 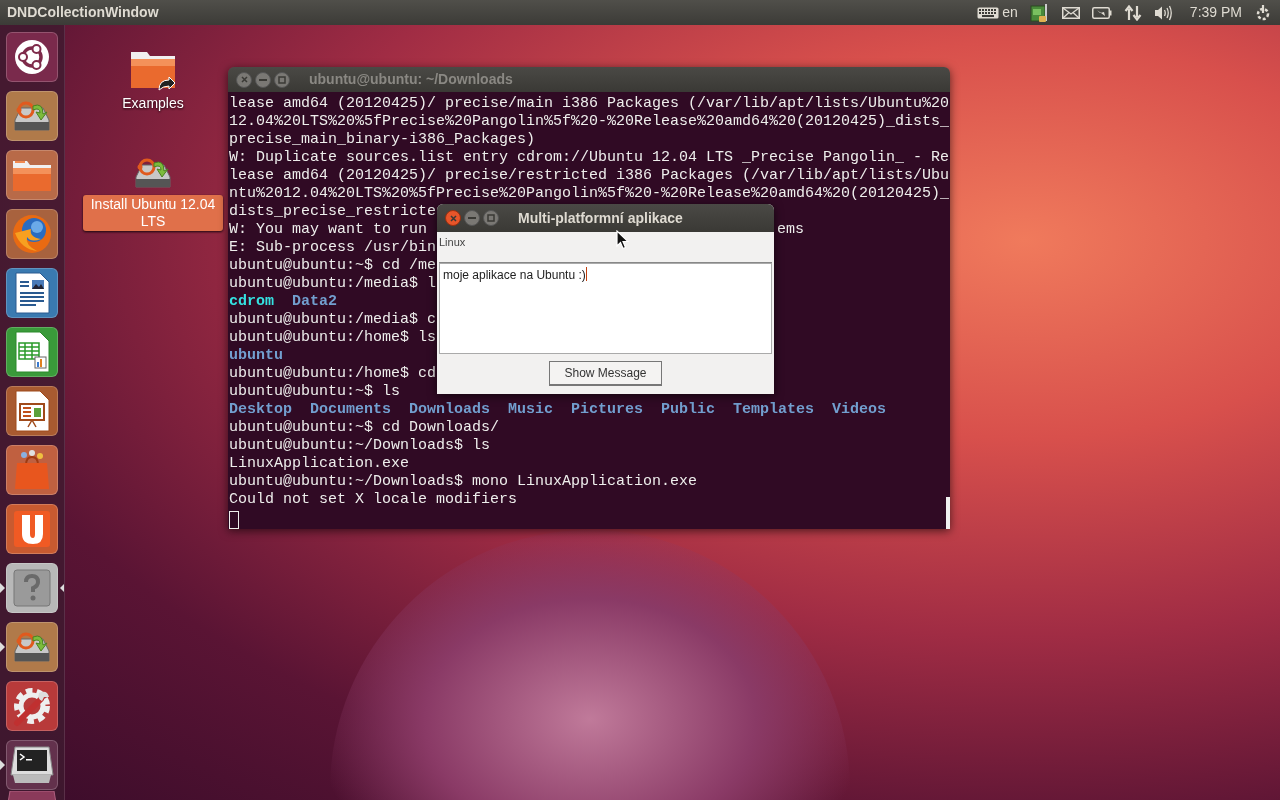 I want to click on terminal-directory-name: Templates, so click(x=774, y=410).